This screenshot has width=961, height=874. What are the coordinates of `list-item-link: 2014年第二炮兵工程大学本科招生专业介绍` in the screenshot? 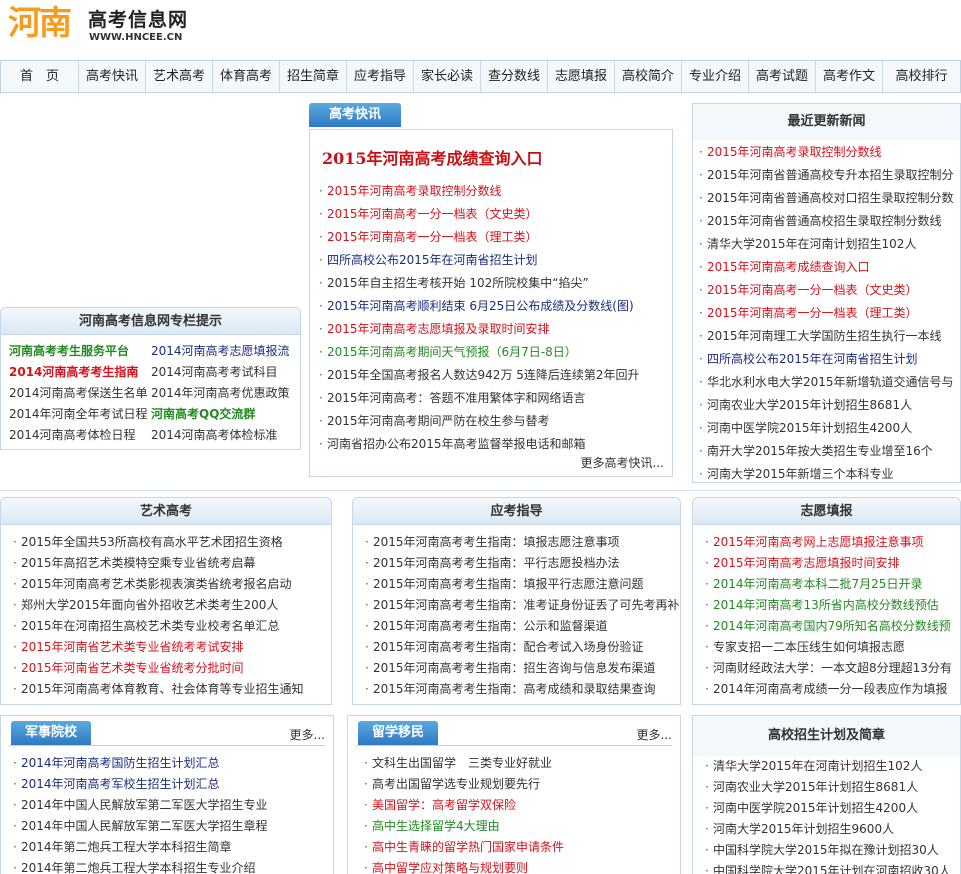 It's located at (169, 866).